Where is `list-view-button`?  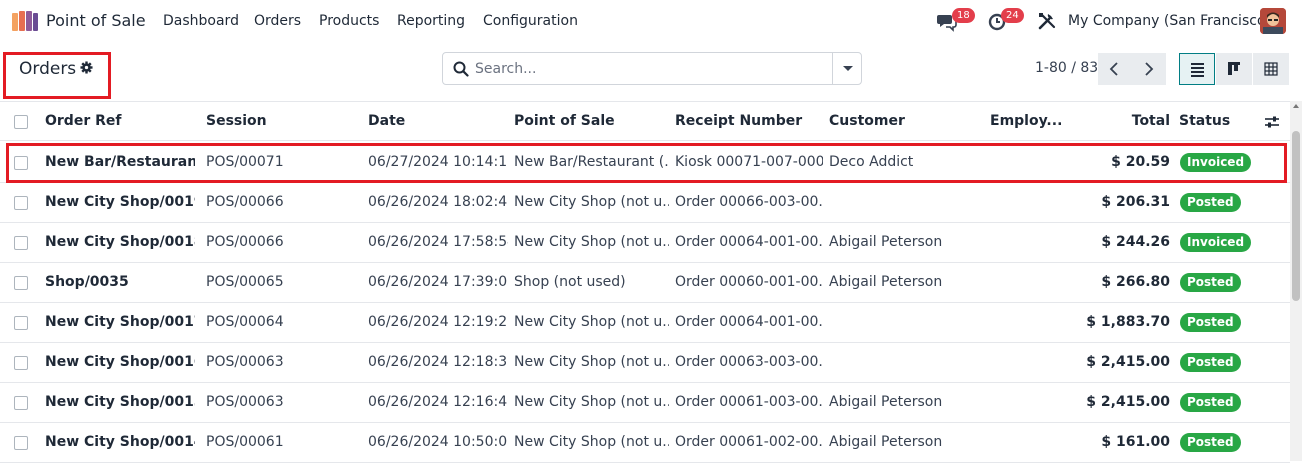
list-view-button is located at coordinates (1197, 69).